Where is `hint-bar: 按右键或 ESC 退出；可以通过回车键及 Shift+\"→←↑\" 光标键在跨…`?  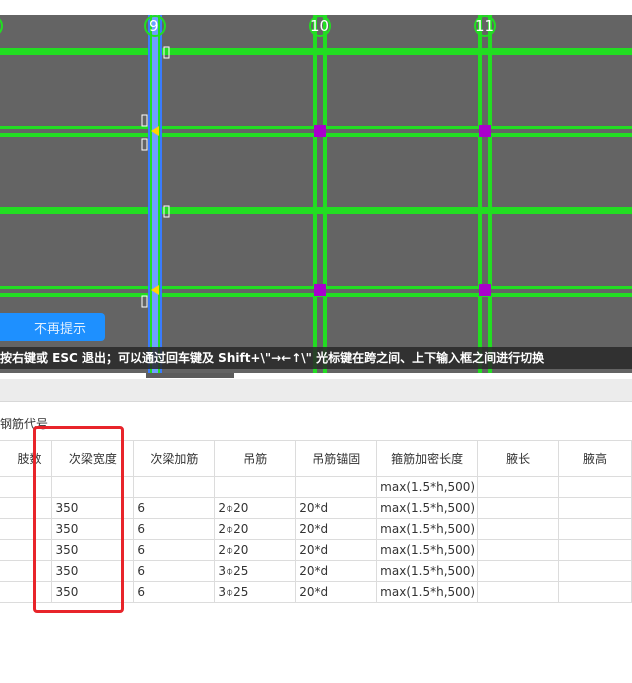
hint-bar: 按右键或 ESC 退出；可以通过回车键及 Shift+\"→←↑\" 光标键在跨… is located at coordinates (316, 358).